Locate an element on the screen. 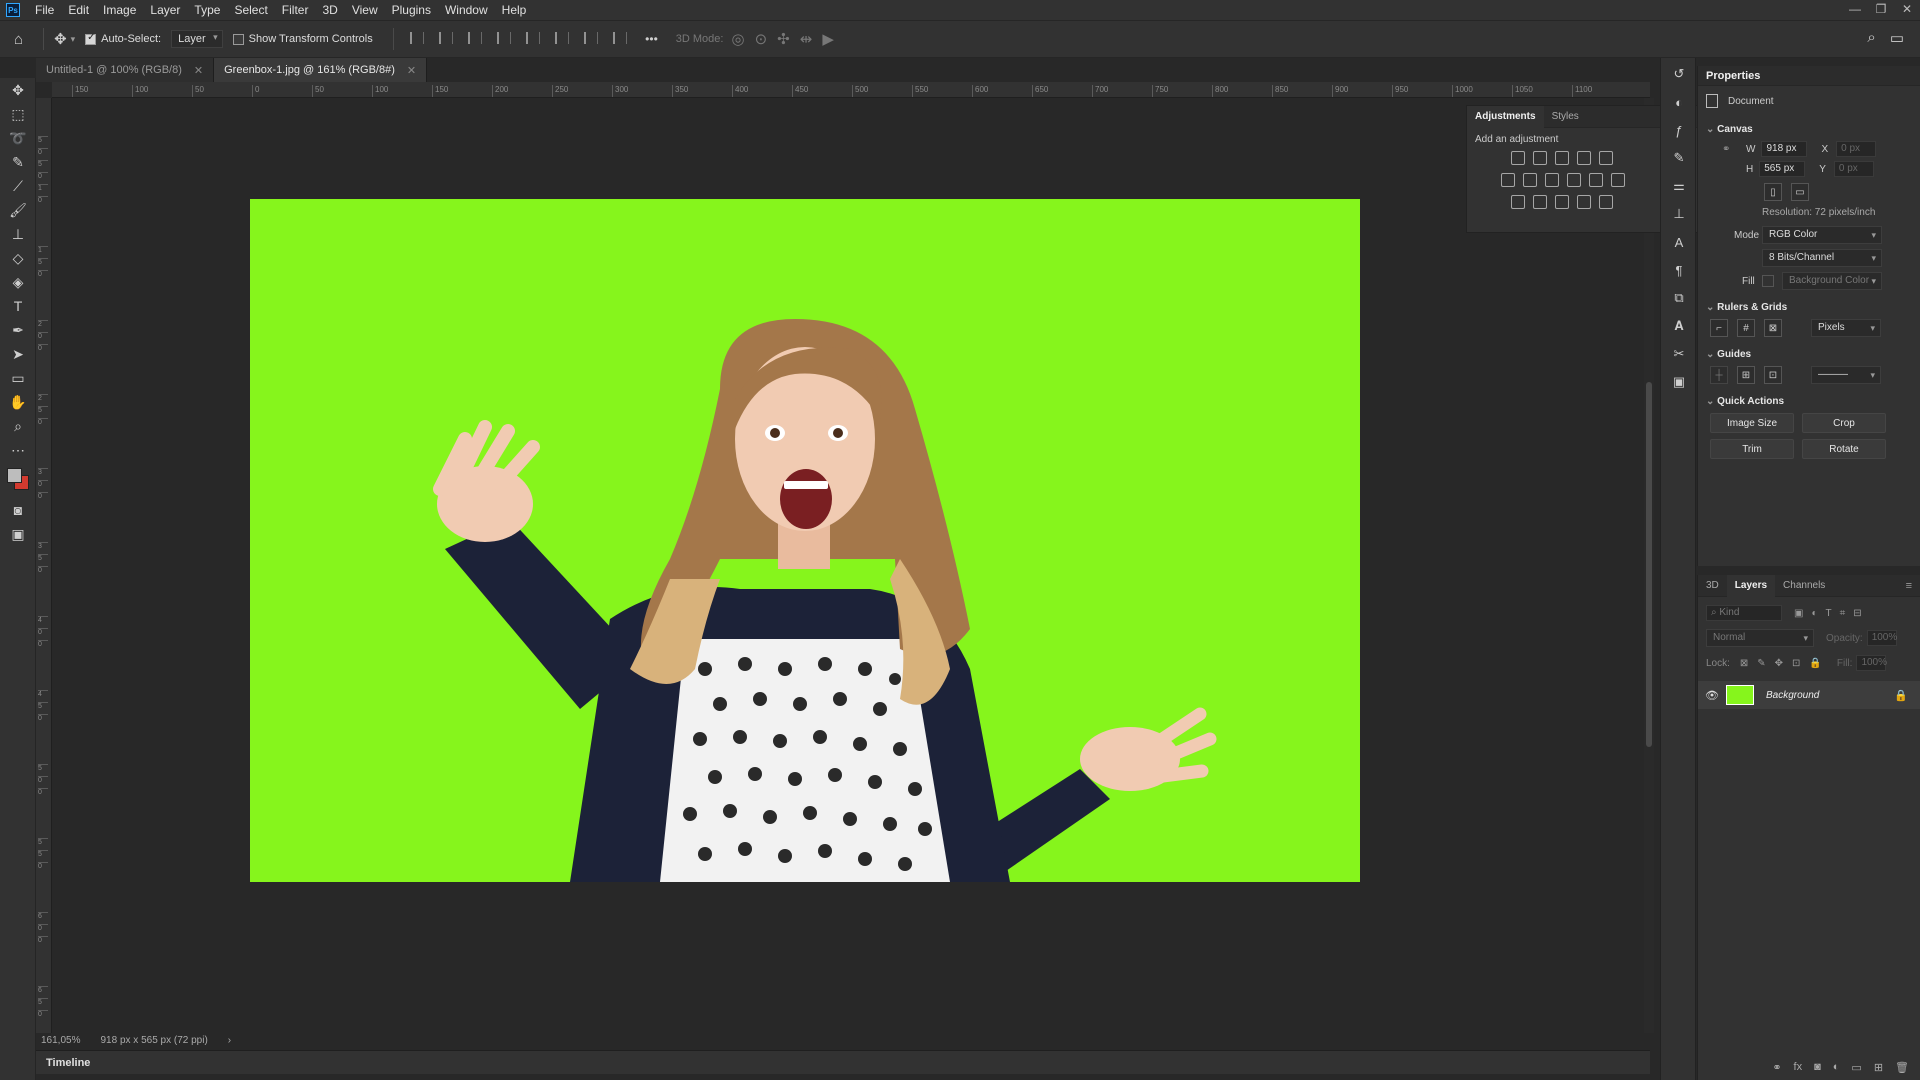  menu-window: Window is located at coordinates (466, 10).